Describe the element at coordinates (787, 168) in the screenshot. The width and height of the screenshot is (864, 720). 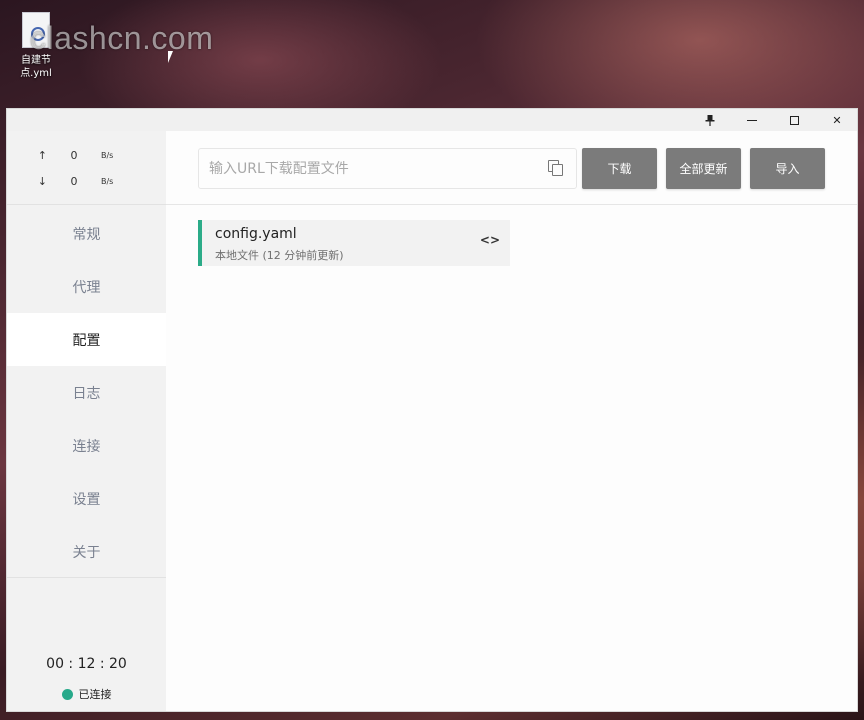
I see `import-button: 导入` at that location.